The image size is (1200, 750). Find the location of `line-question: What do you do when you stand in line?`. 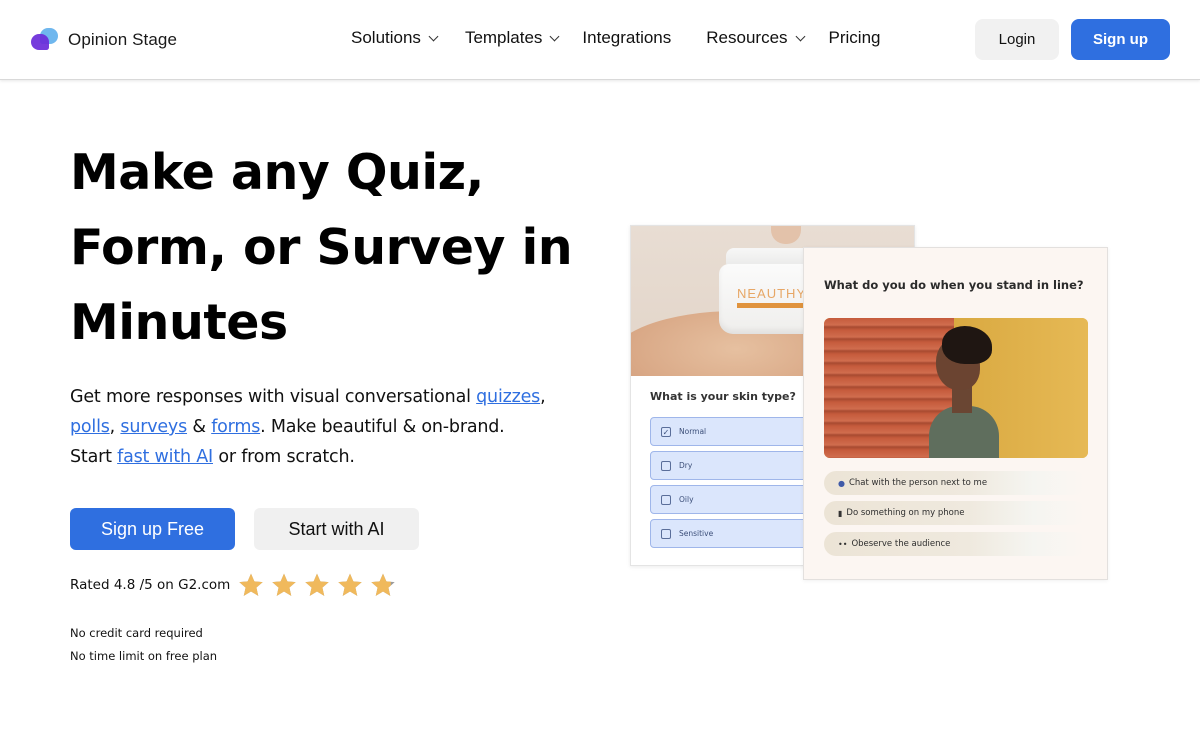

line-question: What do you do when you stand in line? is located at coordinates (954, 285).